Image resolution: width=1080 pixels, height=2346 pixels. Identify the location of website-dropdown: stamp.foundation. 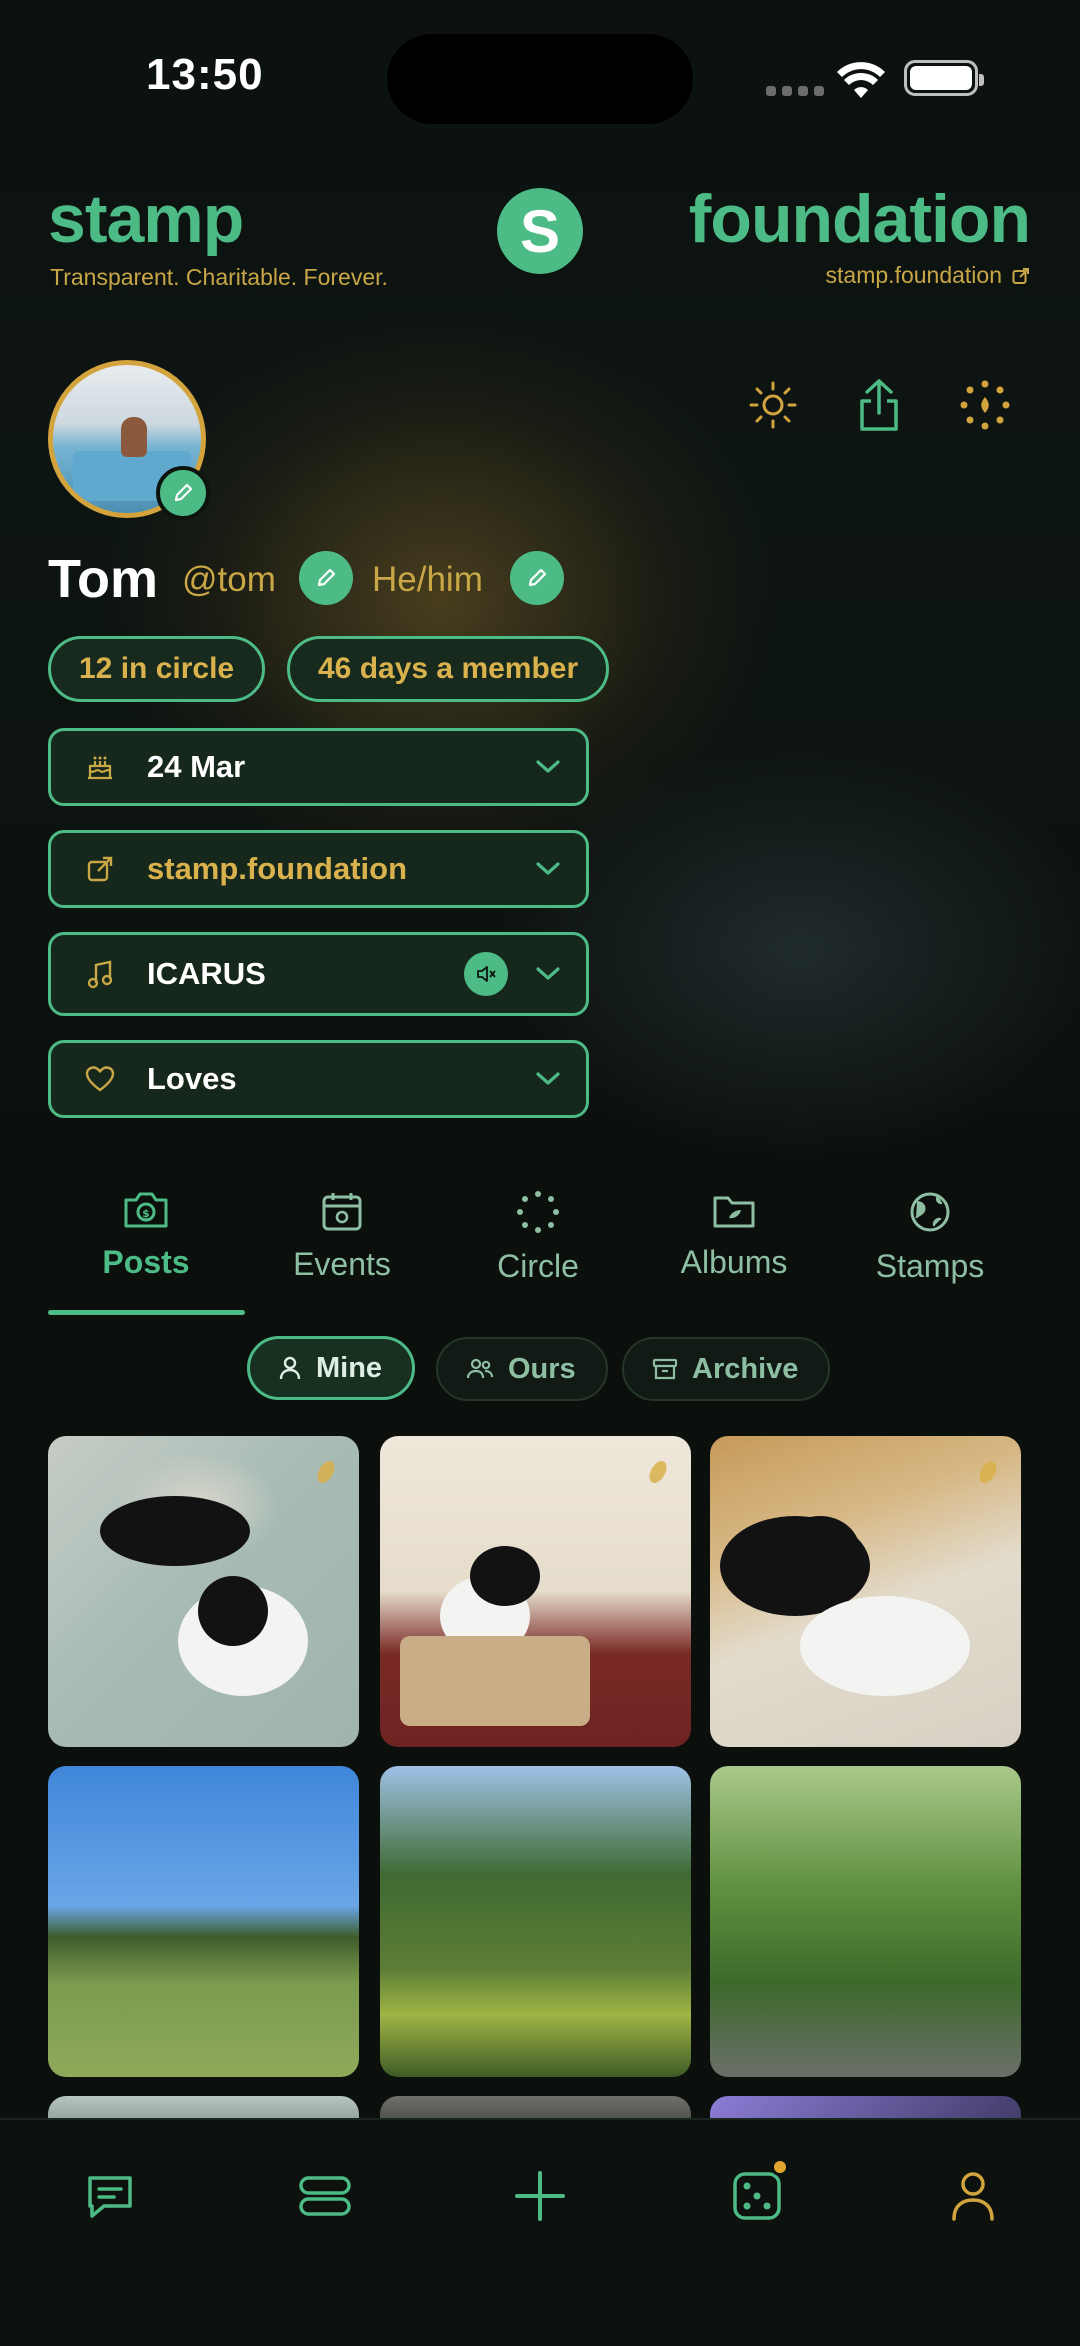
(318, 869).